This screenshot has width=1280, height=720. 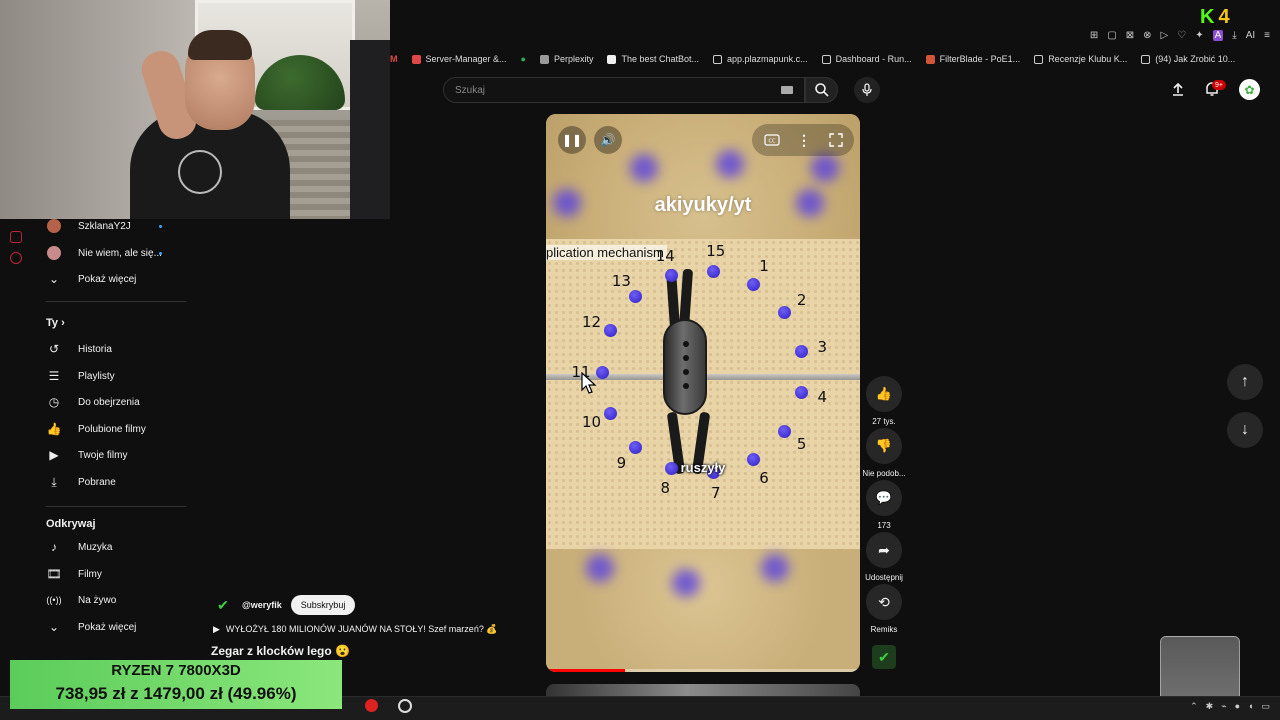 What do you see at coordinates (107, 547) in the screenshot?
I see `sidebar-item-music: ♪ Muzyka` at bounding box center [107, 547].